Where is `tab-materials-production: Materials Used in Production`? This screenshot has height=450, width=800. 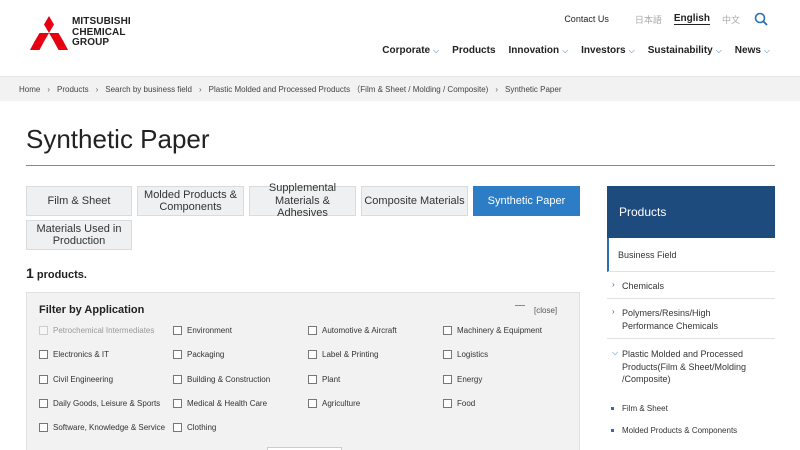
tab-materials-production: Materials Used in Production is located at coordinates (79, 235).